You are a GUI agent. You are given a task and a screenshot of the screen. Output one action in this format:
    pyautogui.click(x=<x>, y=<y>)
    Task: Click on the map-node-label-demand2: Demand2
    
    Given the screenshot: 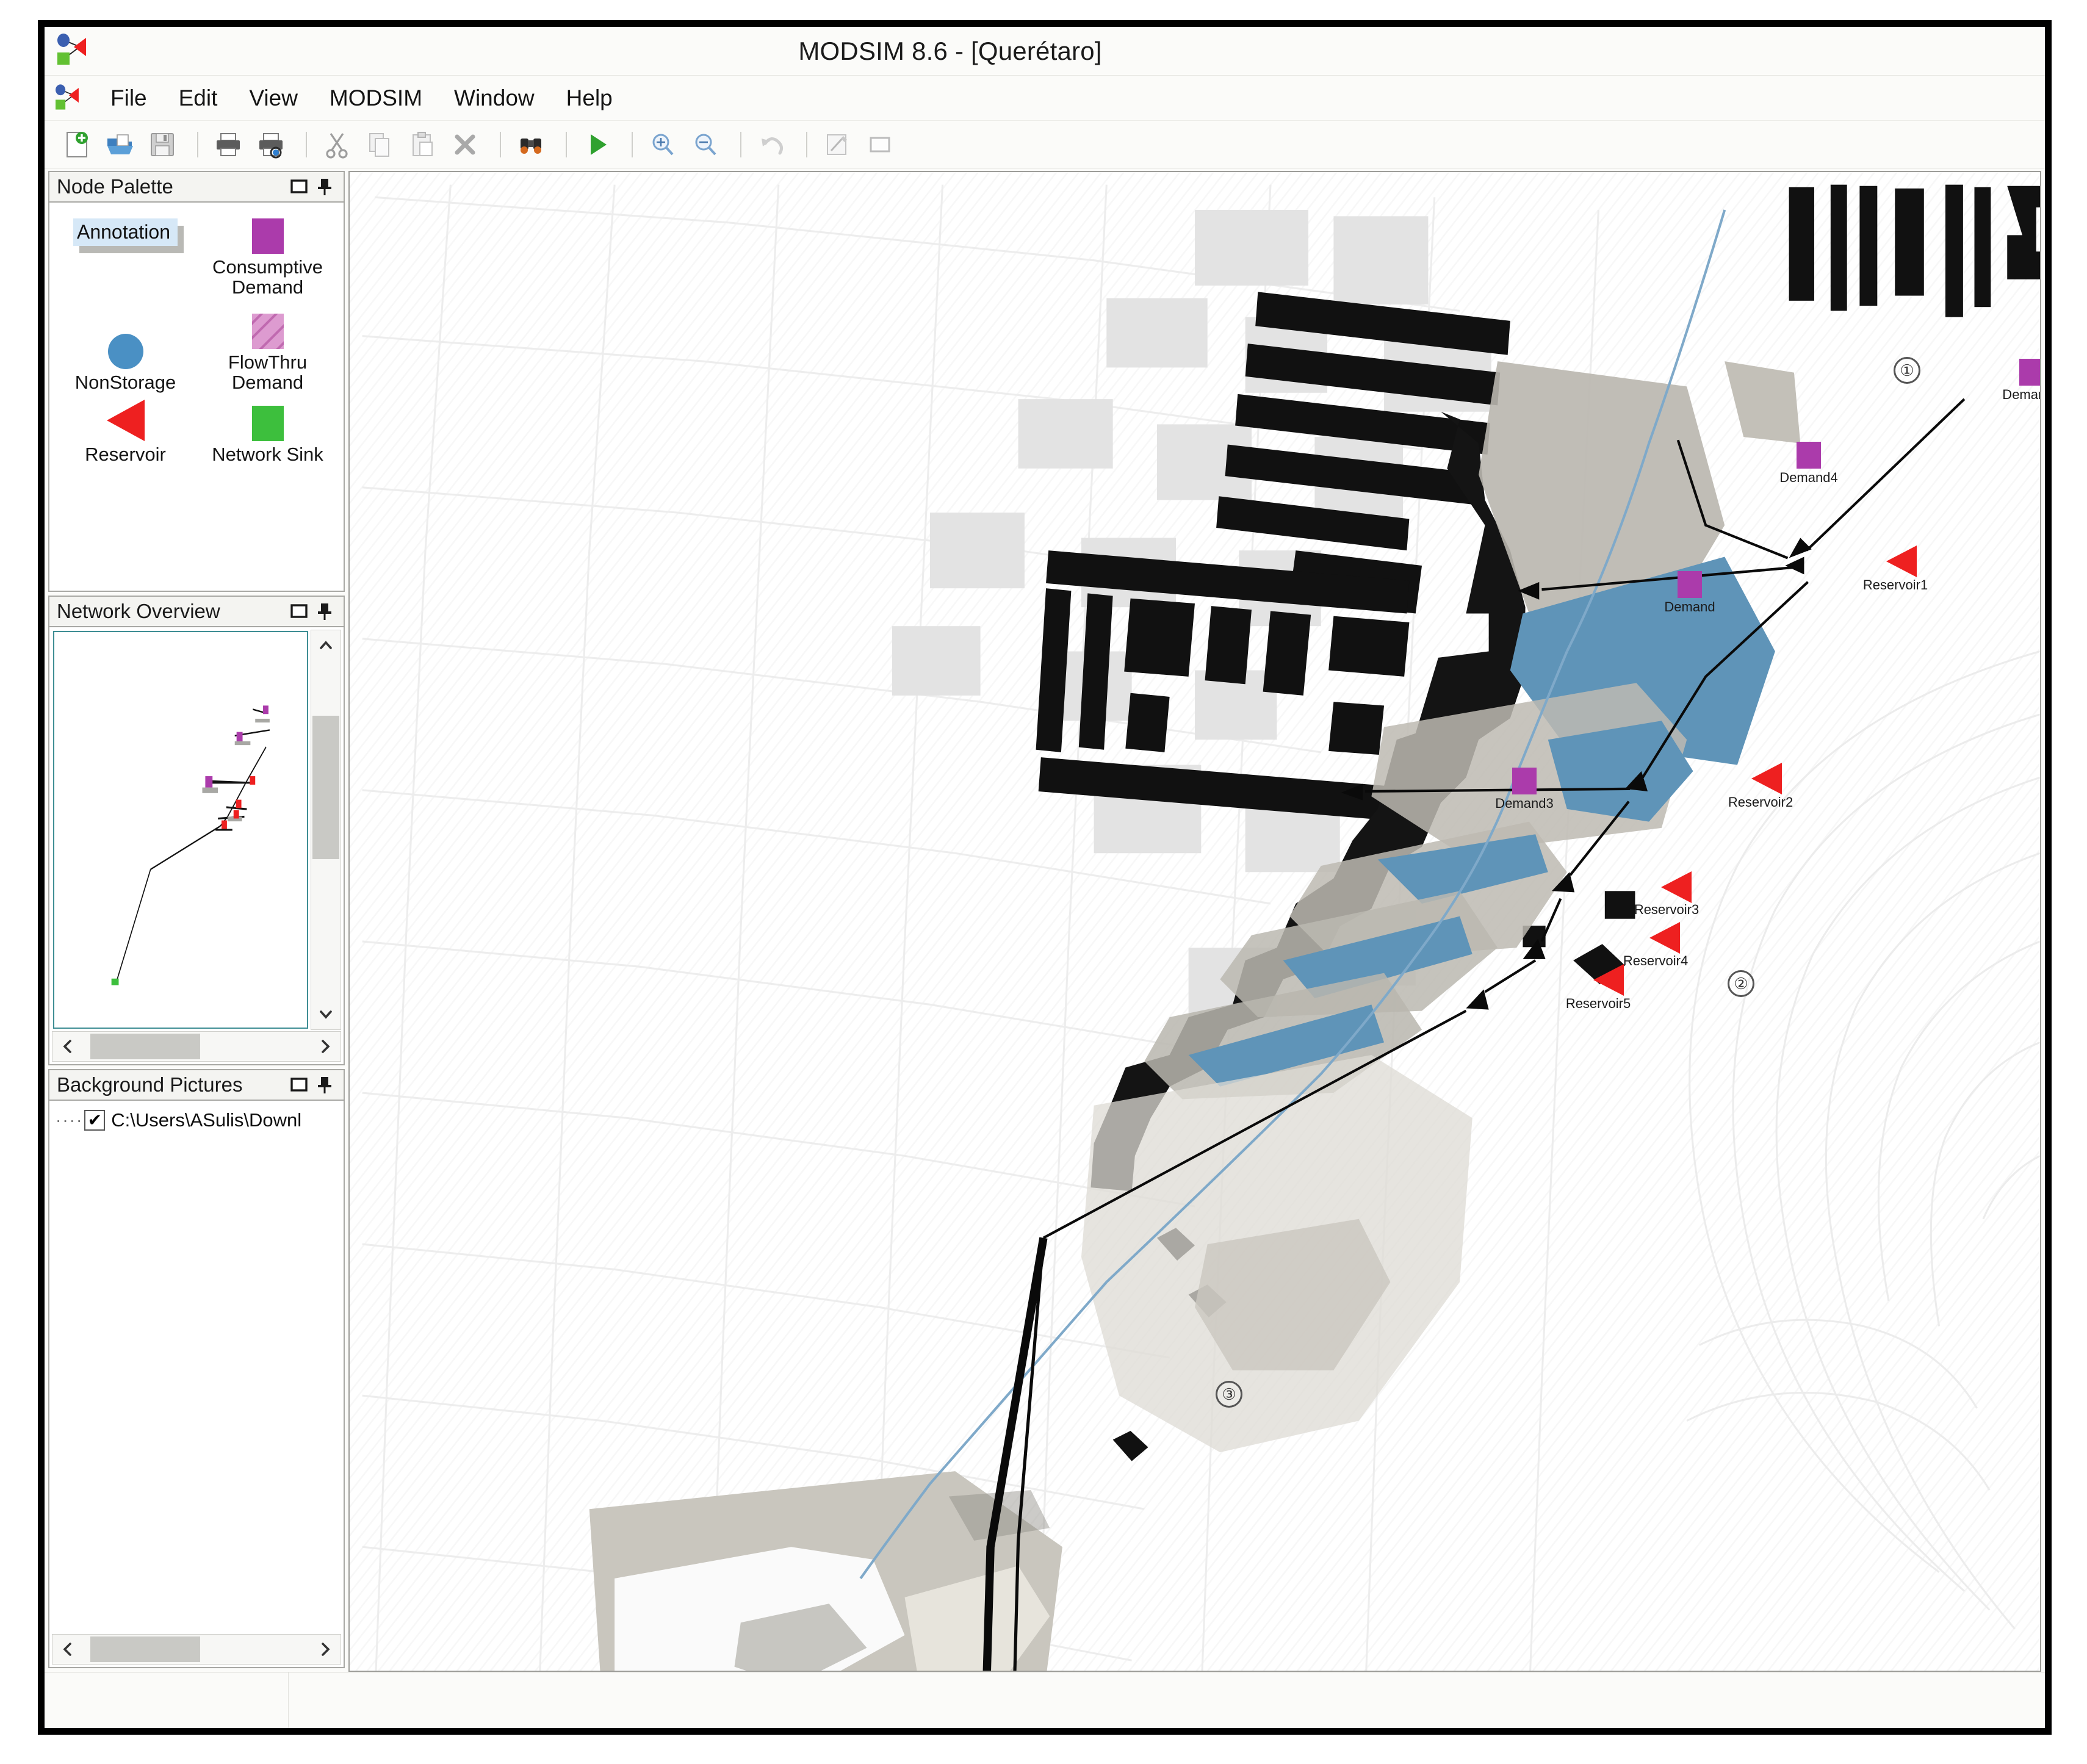 What is the action you would take?
    pyautogui.click(x=2021, y=394)
    